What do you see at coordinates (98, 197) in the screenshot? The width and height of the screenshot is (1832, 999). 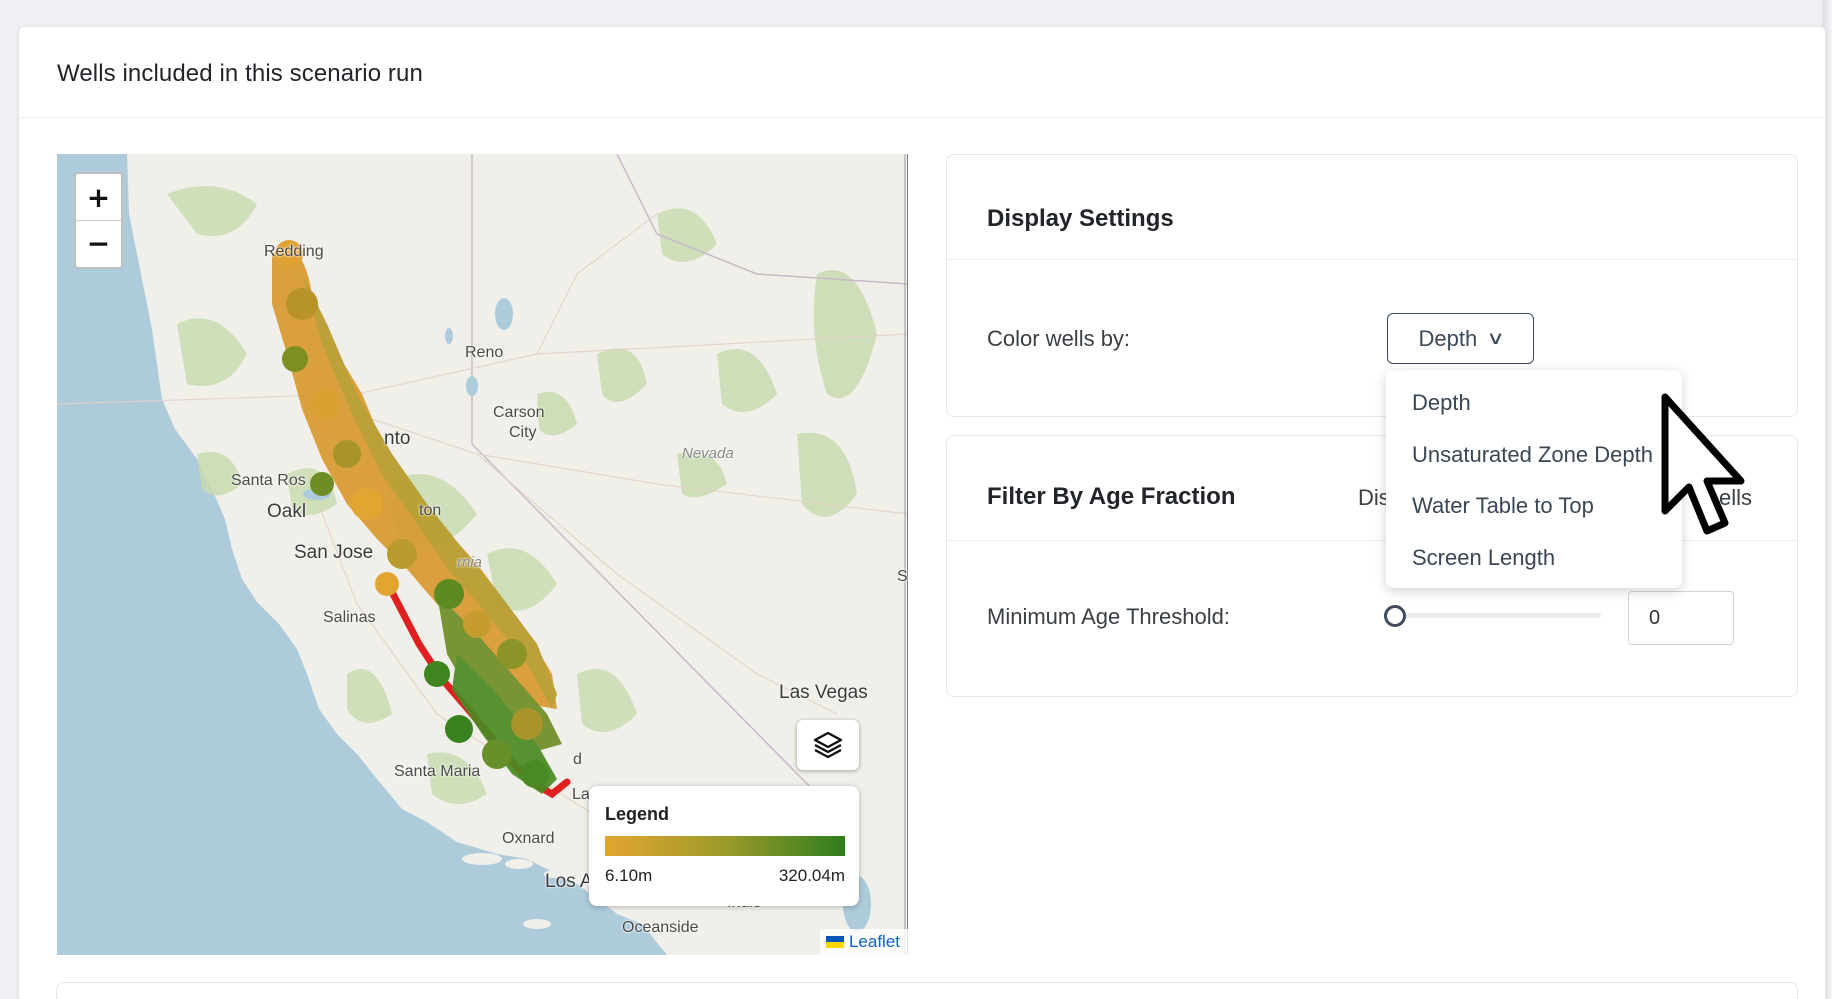 I see `zoom-in-button: +` at bounding box center [98, 197].